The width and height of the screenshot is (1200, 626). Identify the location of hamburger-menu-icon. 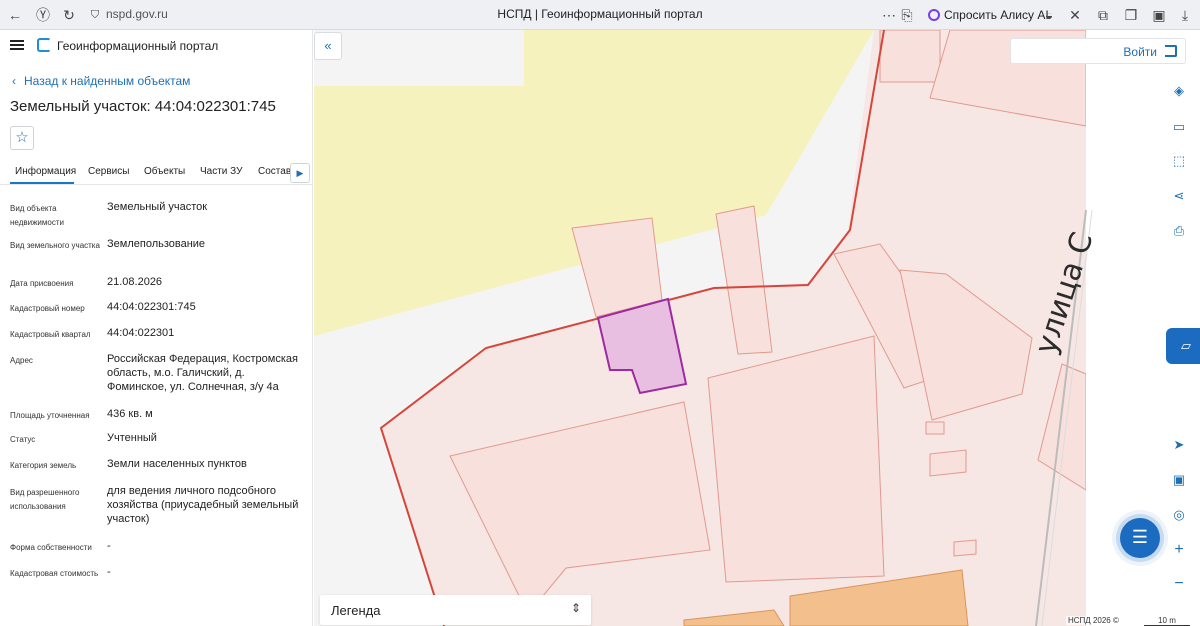
(17, 45).